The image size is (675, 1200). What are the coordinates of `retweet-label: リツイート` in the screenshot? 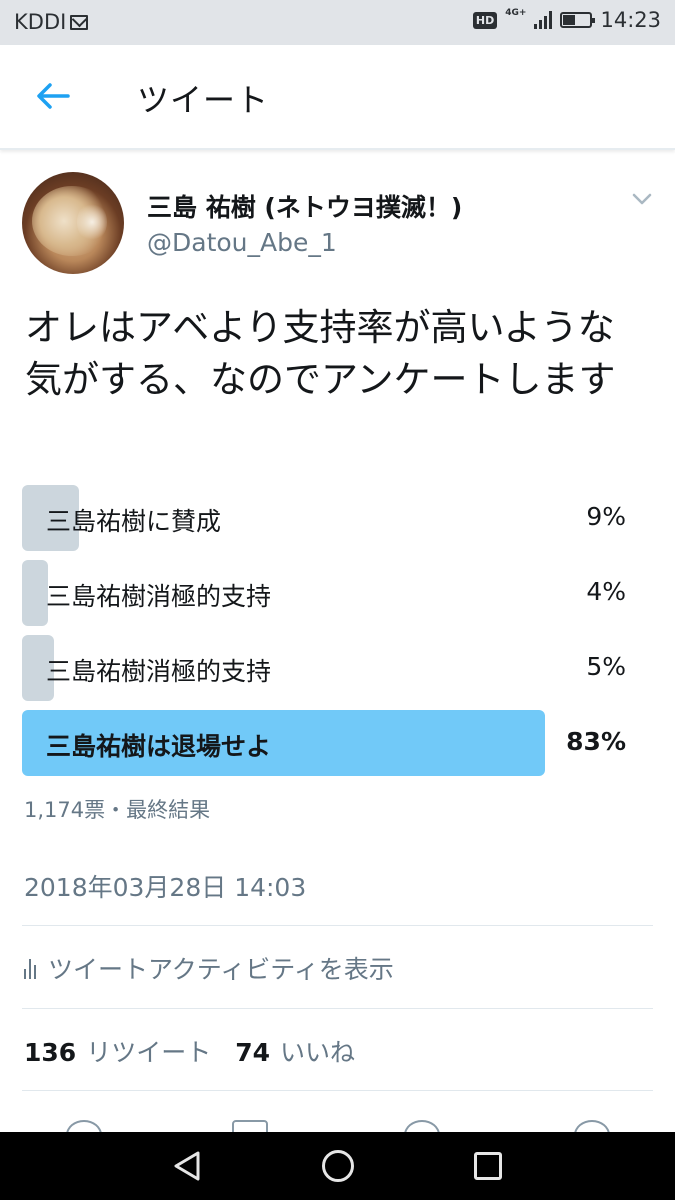 It's located at (148, 1051).